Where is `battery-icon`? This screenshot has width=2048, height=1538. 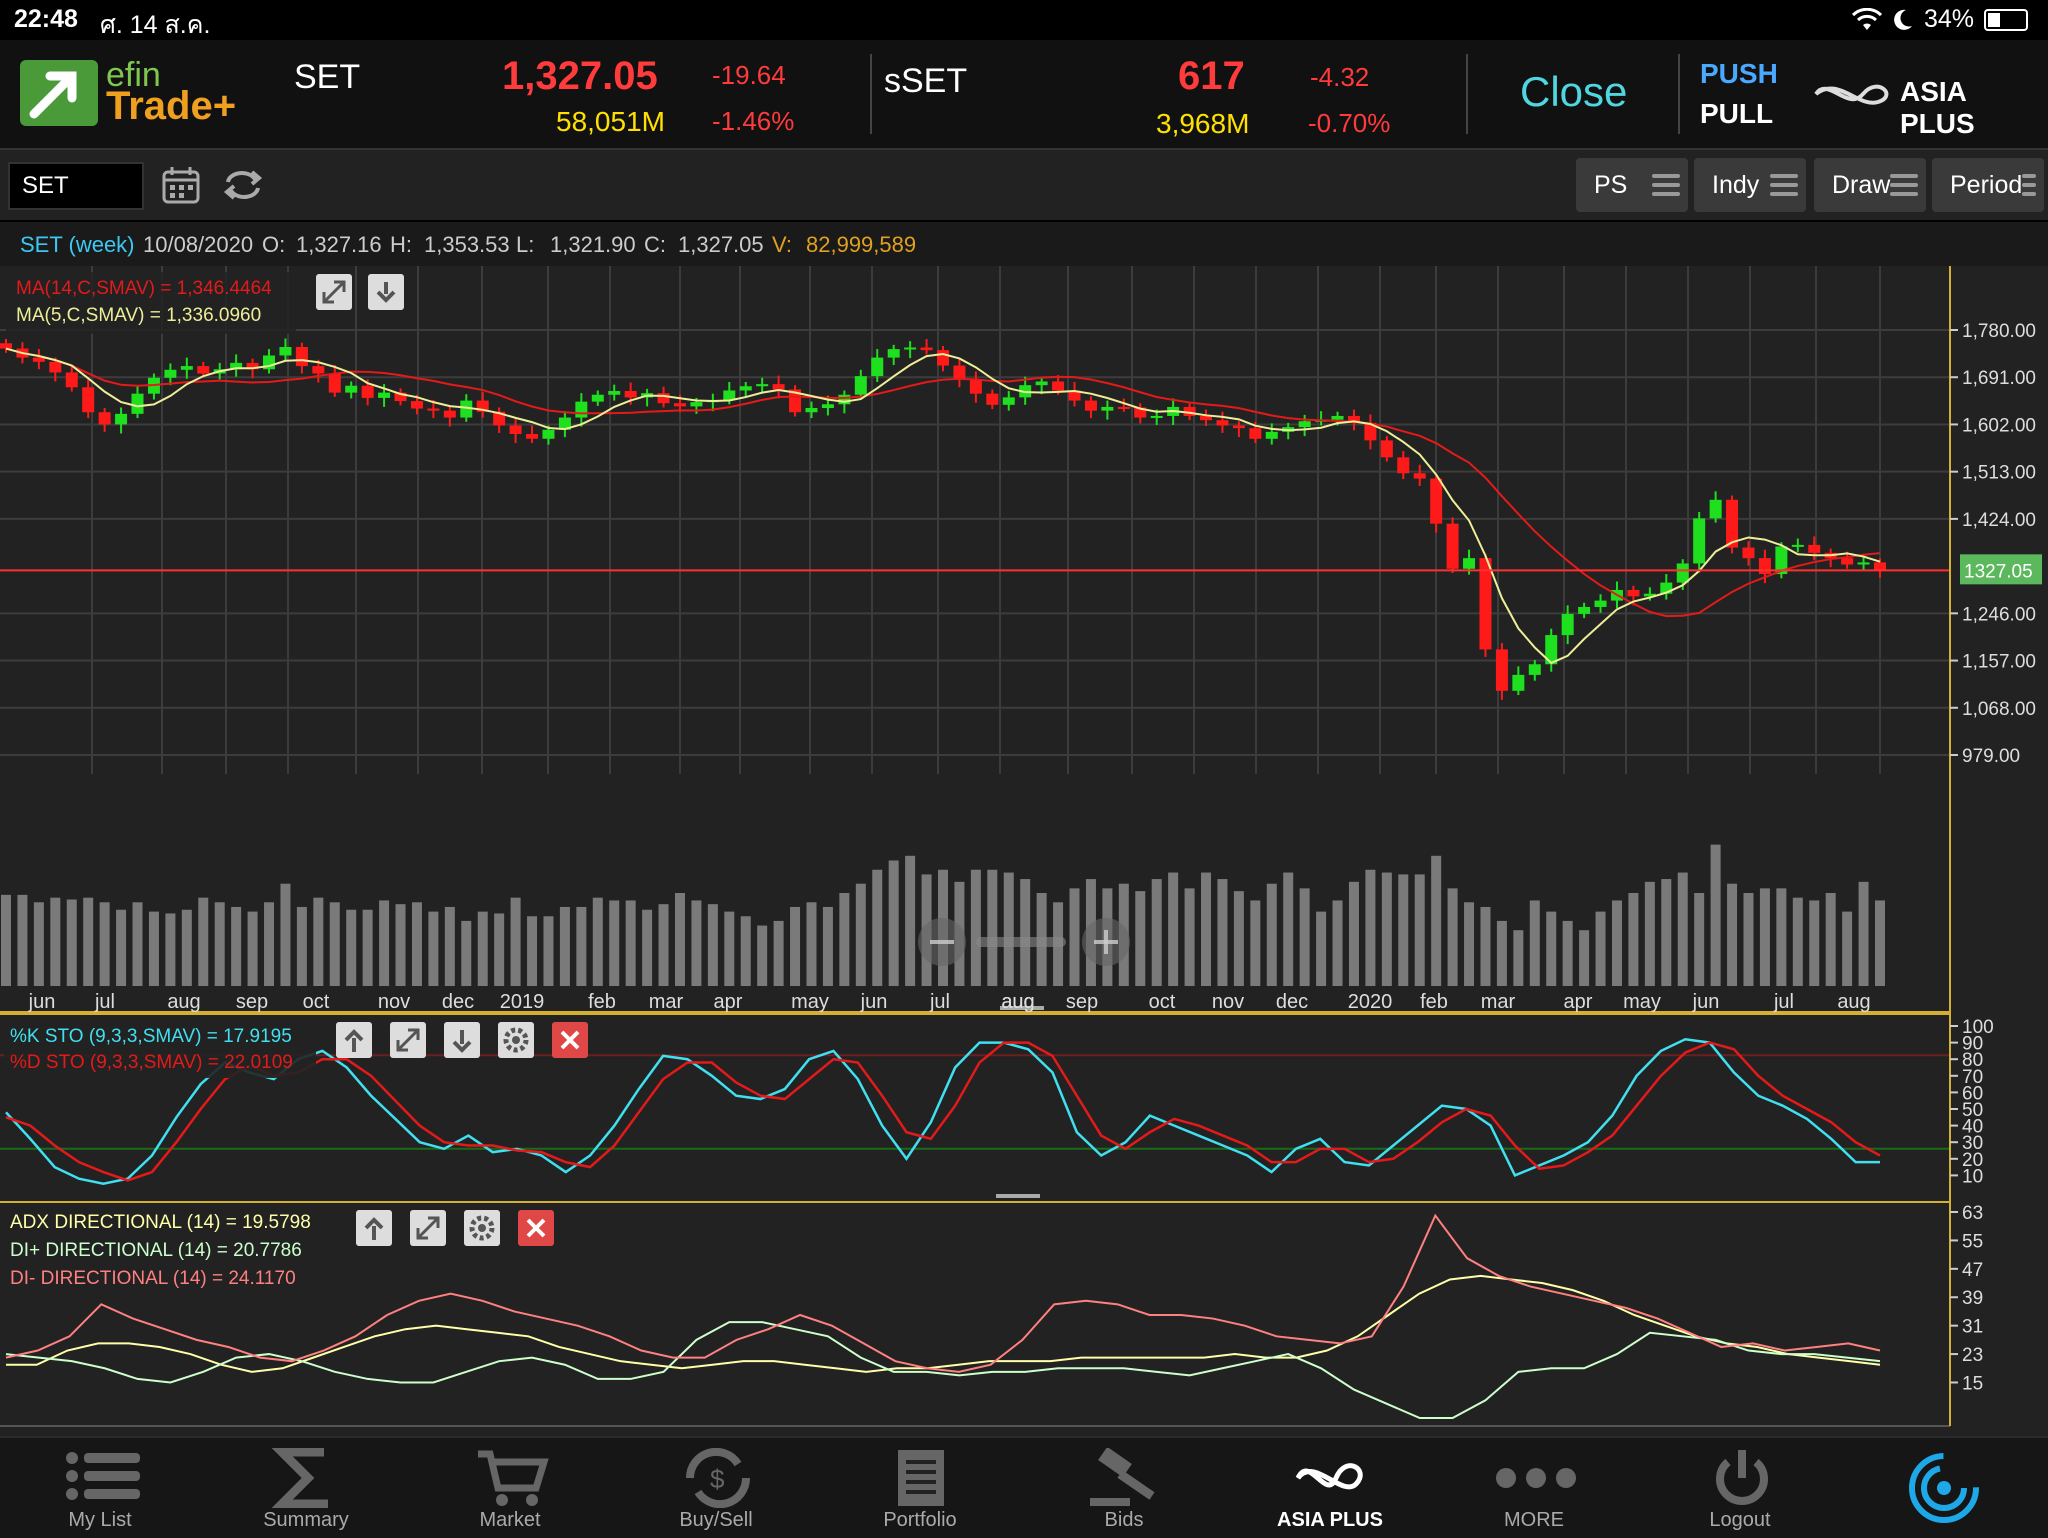
battery-icon is located at coordinates (2006, 19).